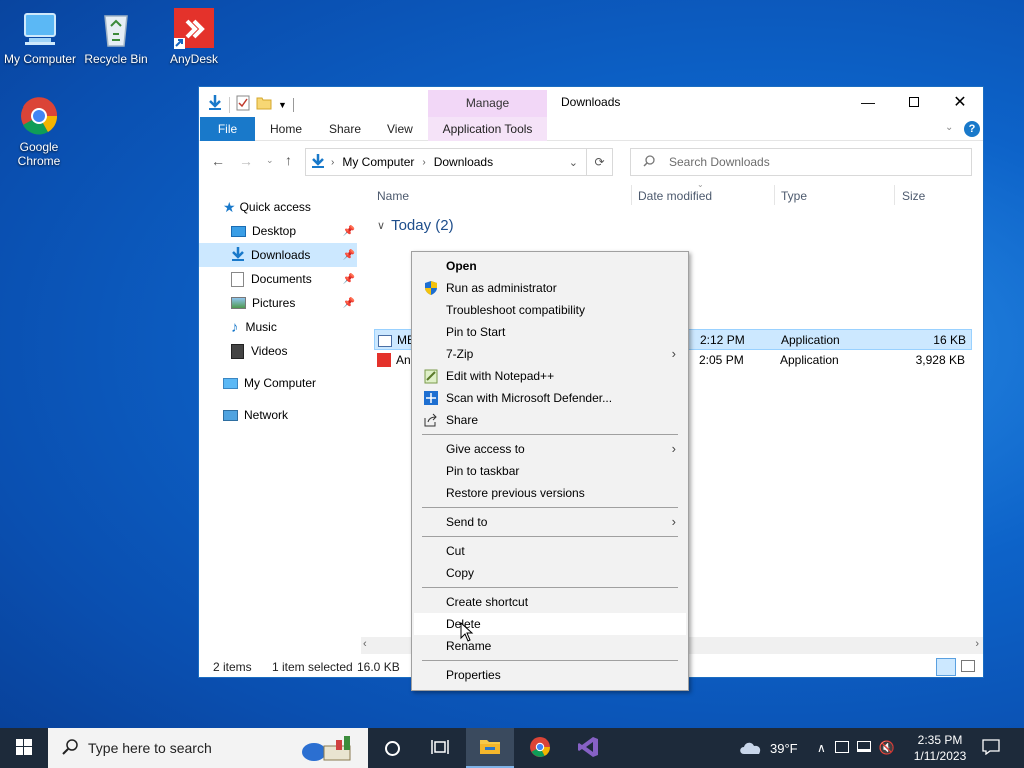  Describe the element at coordinates (946, 667) in the screenshot. I see `details-view-button` at that location.